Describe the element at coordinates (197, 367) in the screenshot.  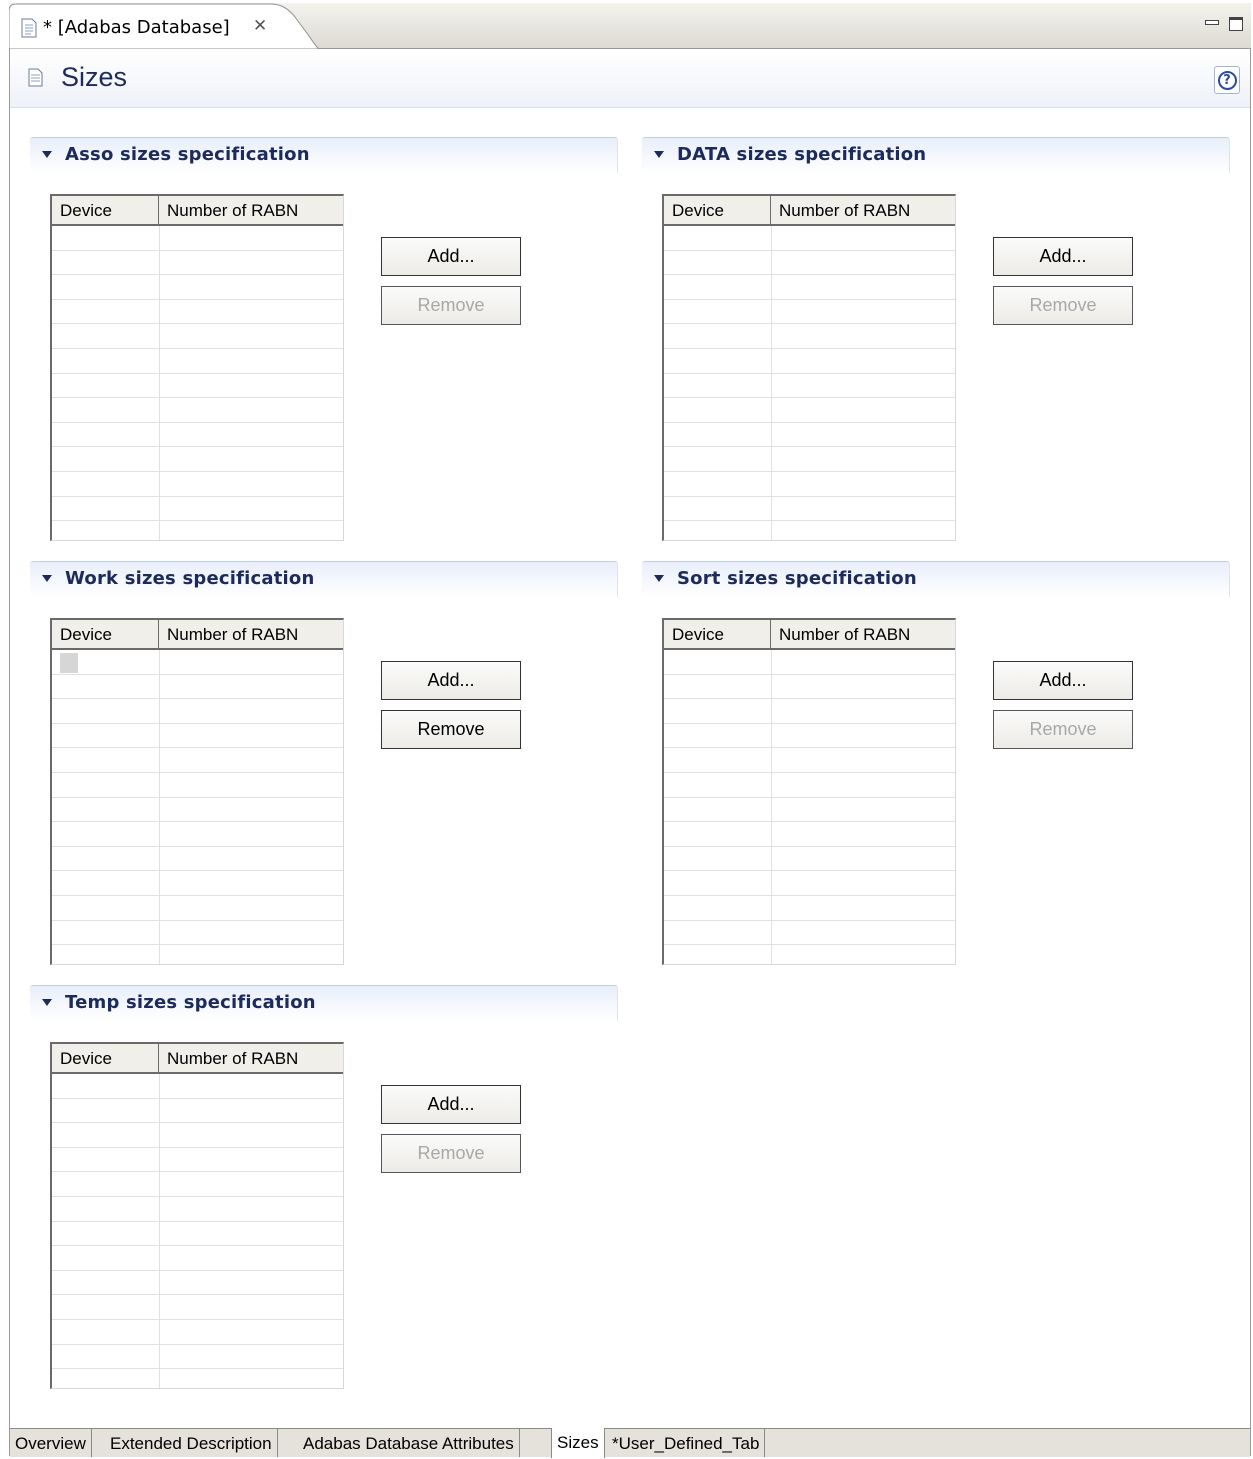
I see `asso-sizes-table: Device Number of RABN` at that location.